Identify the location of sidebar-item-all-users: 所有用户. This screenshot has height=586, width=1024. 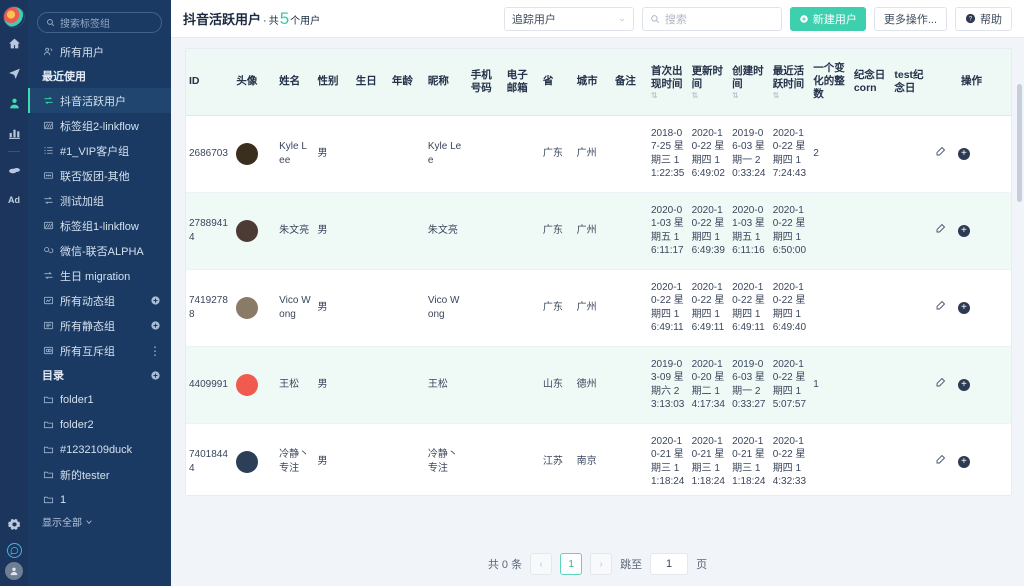
(99, 51).